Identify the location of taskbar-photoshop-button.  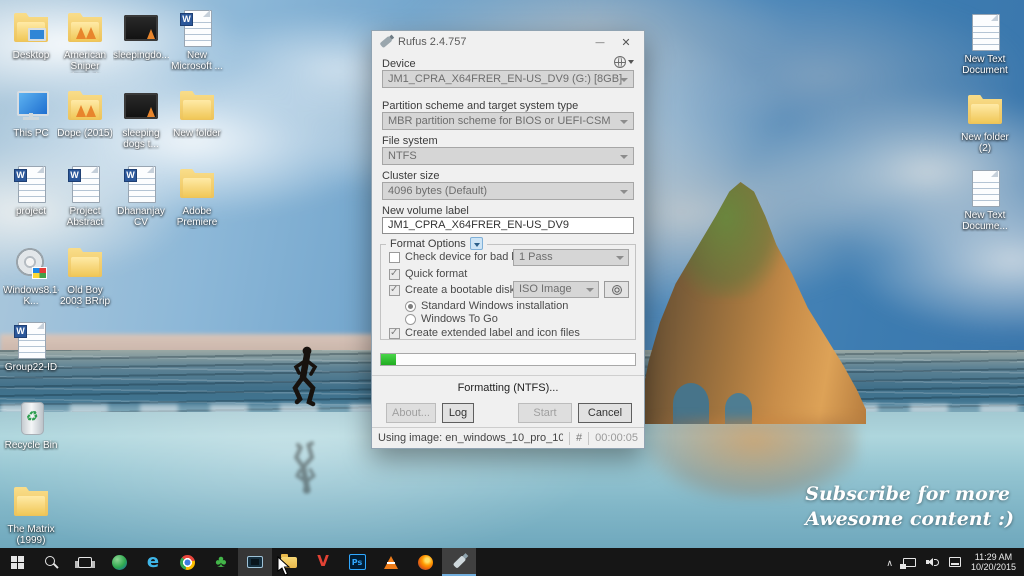
(357, 562).